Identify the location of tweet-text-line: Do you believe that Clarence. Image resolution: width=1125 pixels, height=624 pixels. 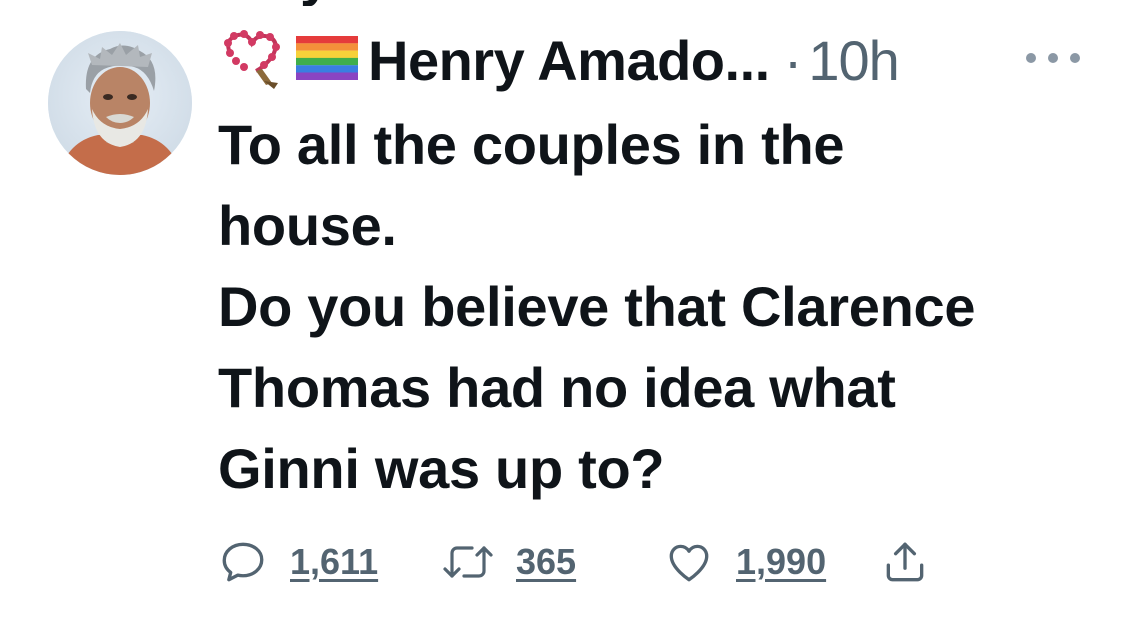
(597, 306).